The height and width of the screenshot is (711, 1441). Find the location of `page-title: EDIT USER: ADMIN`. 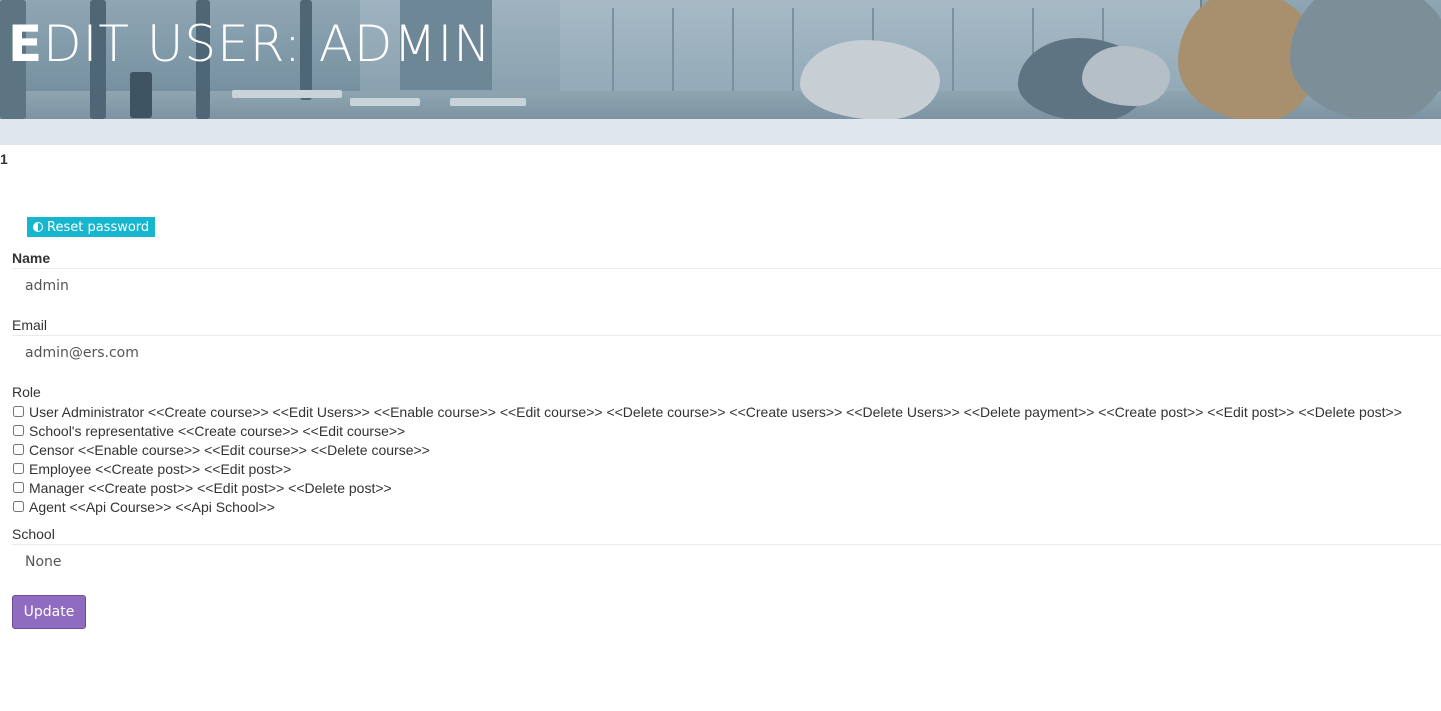

page-title: EDIT USER: ADMIN is located at coordinates (250, 44).